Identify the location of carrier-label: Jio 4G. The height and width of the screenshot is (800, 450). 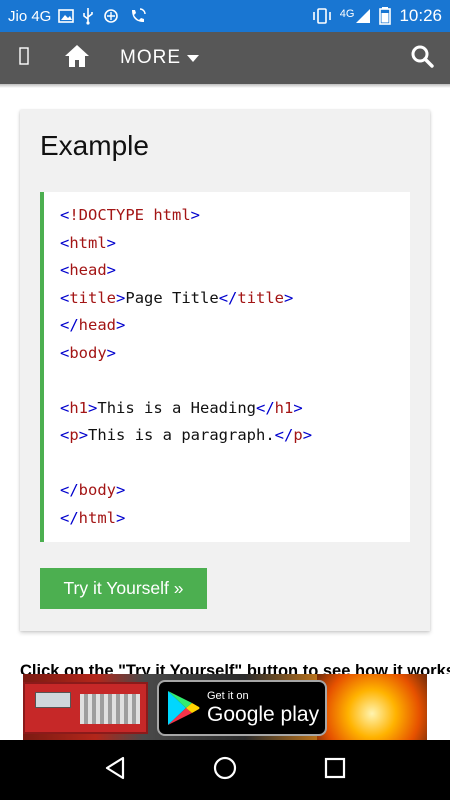
(30, 16).